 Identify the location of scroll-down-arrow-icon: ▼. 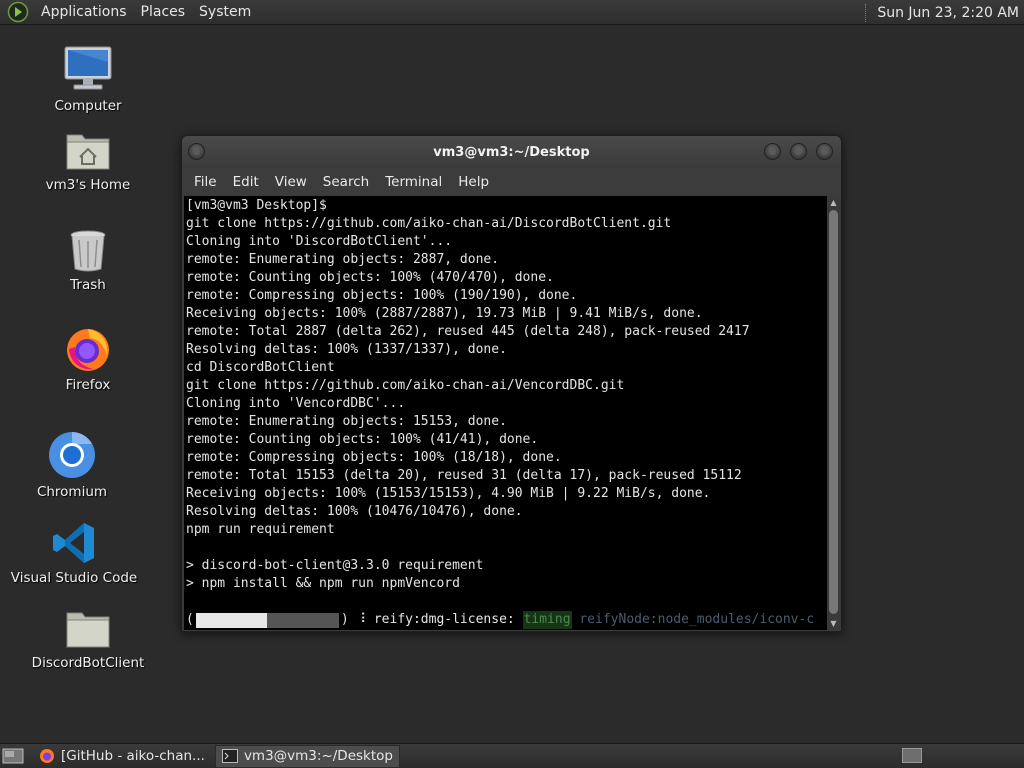
(833, 623).